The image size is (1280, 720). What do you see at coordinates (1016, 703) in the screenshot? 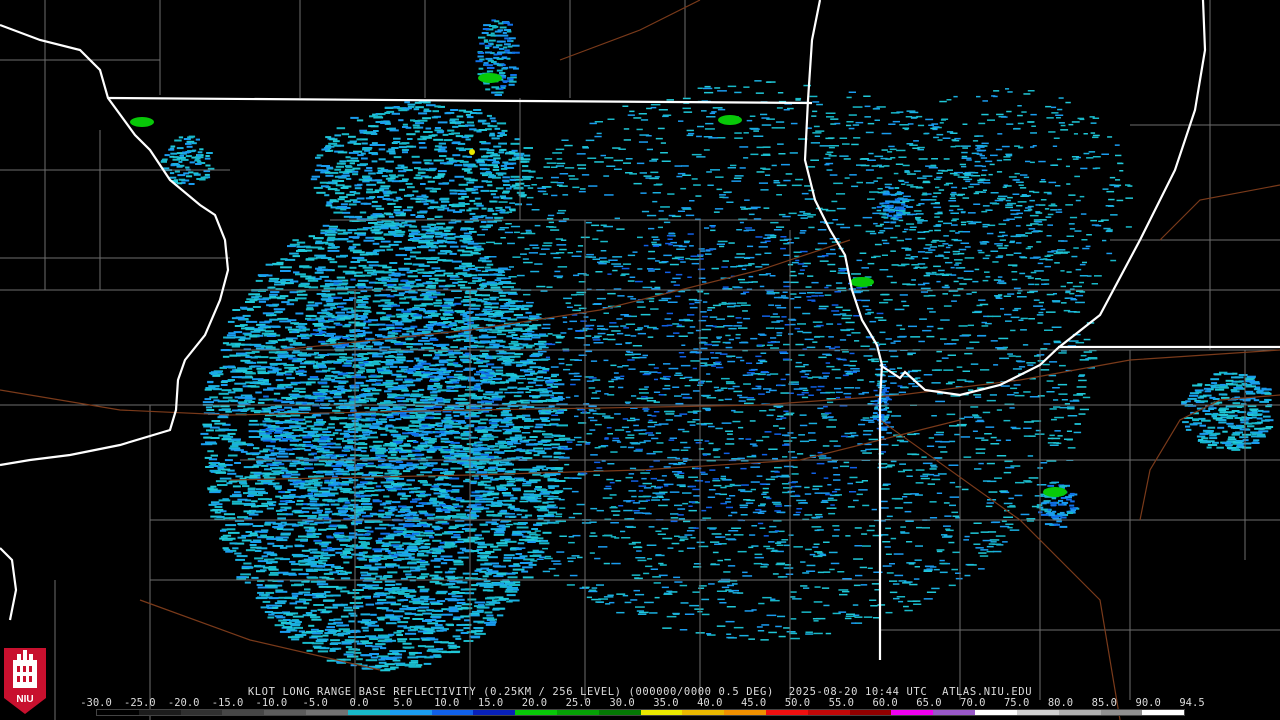
I see `scale-tick-label: 75.0` at bounding box center [1016, 703].